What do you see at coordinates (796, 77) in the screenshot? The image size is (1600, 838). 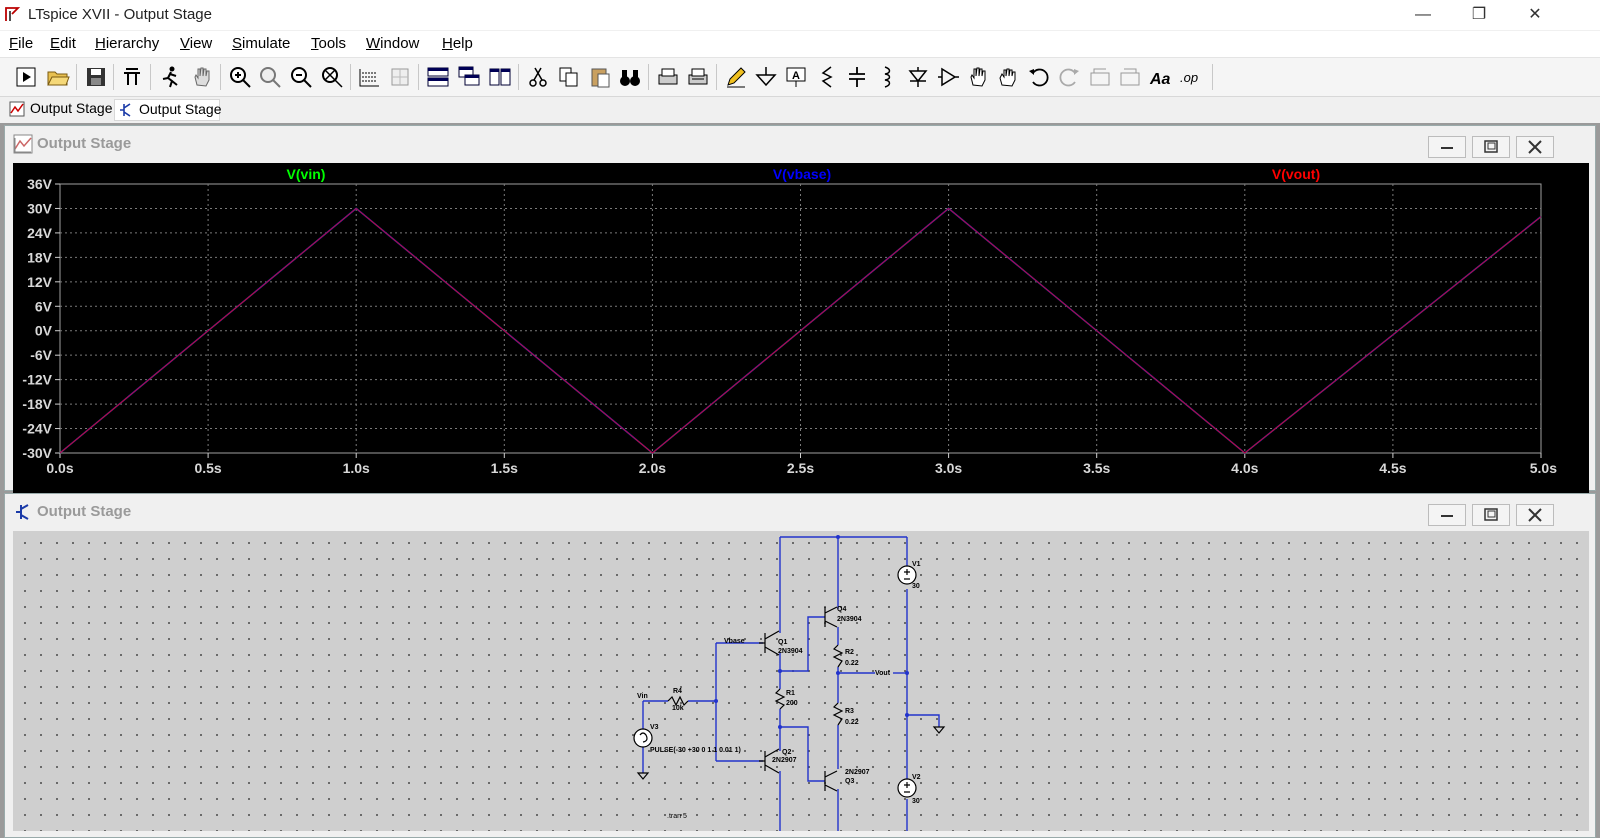 I see `label-net-icon: A` at bounding box center [796, 77].